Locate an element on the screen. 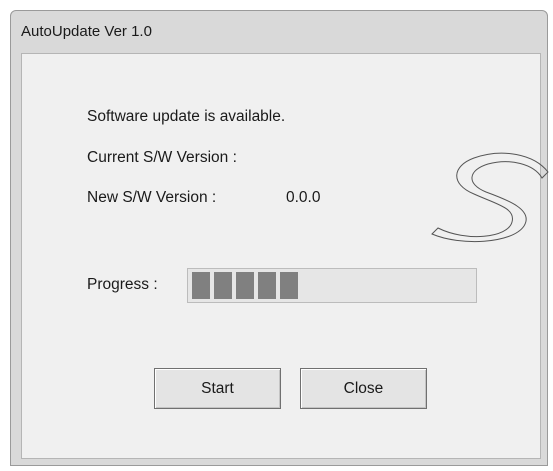  update-progress-bar is located at coordinates (332, 285).